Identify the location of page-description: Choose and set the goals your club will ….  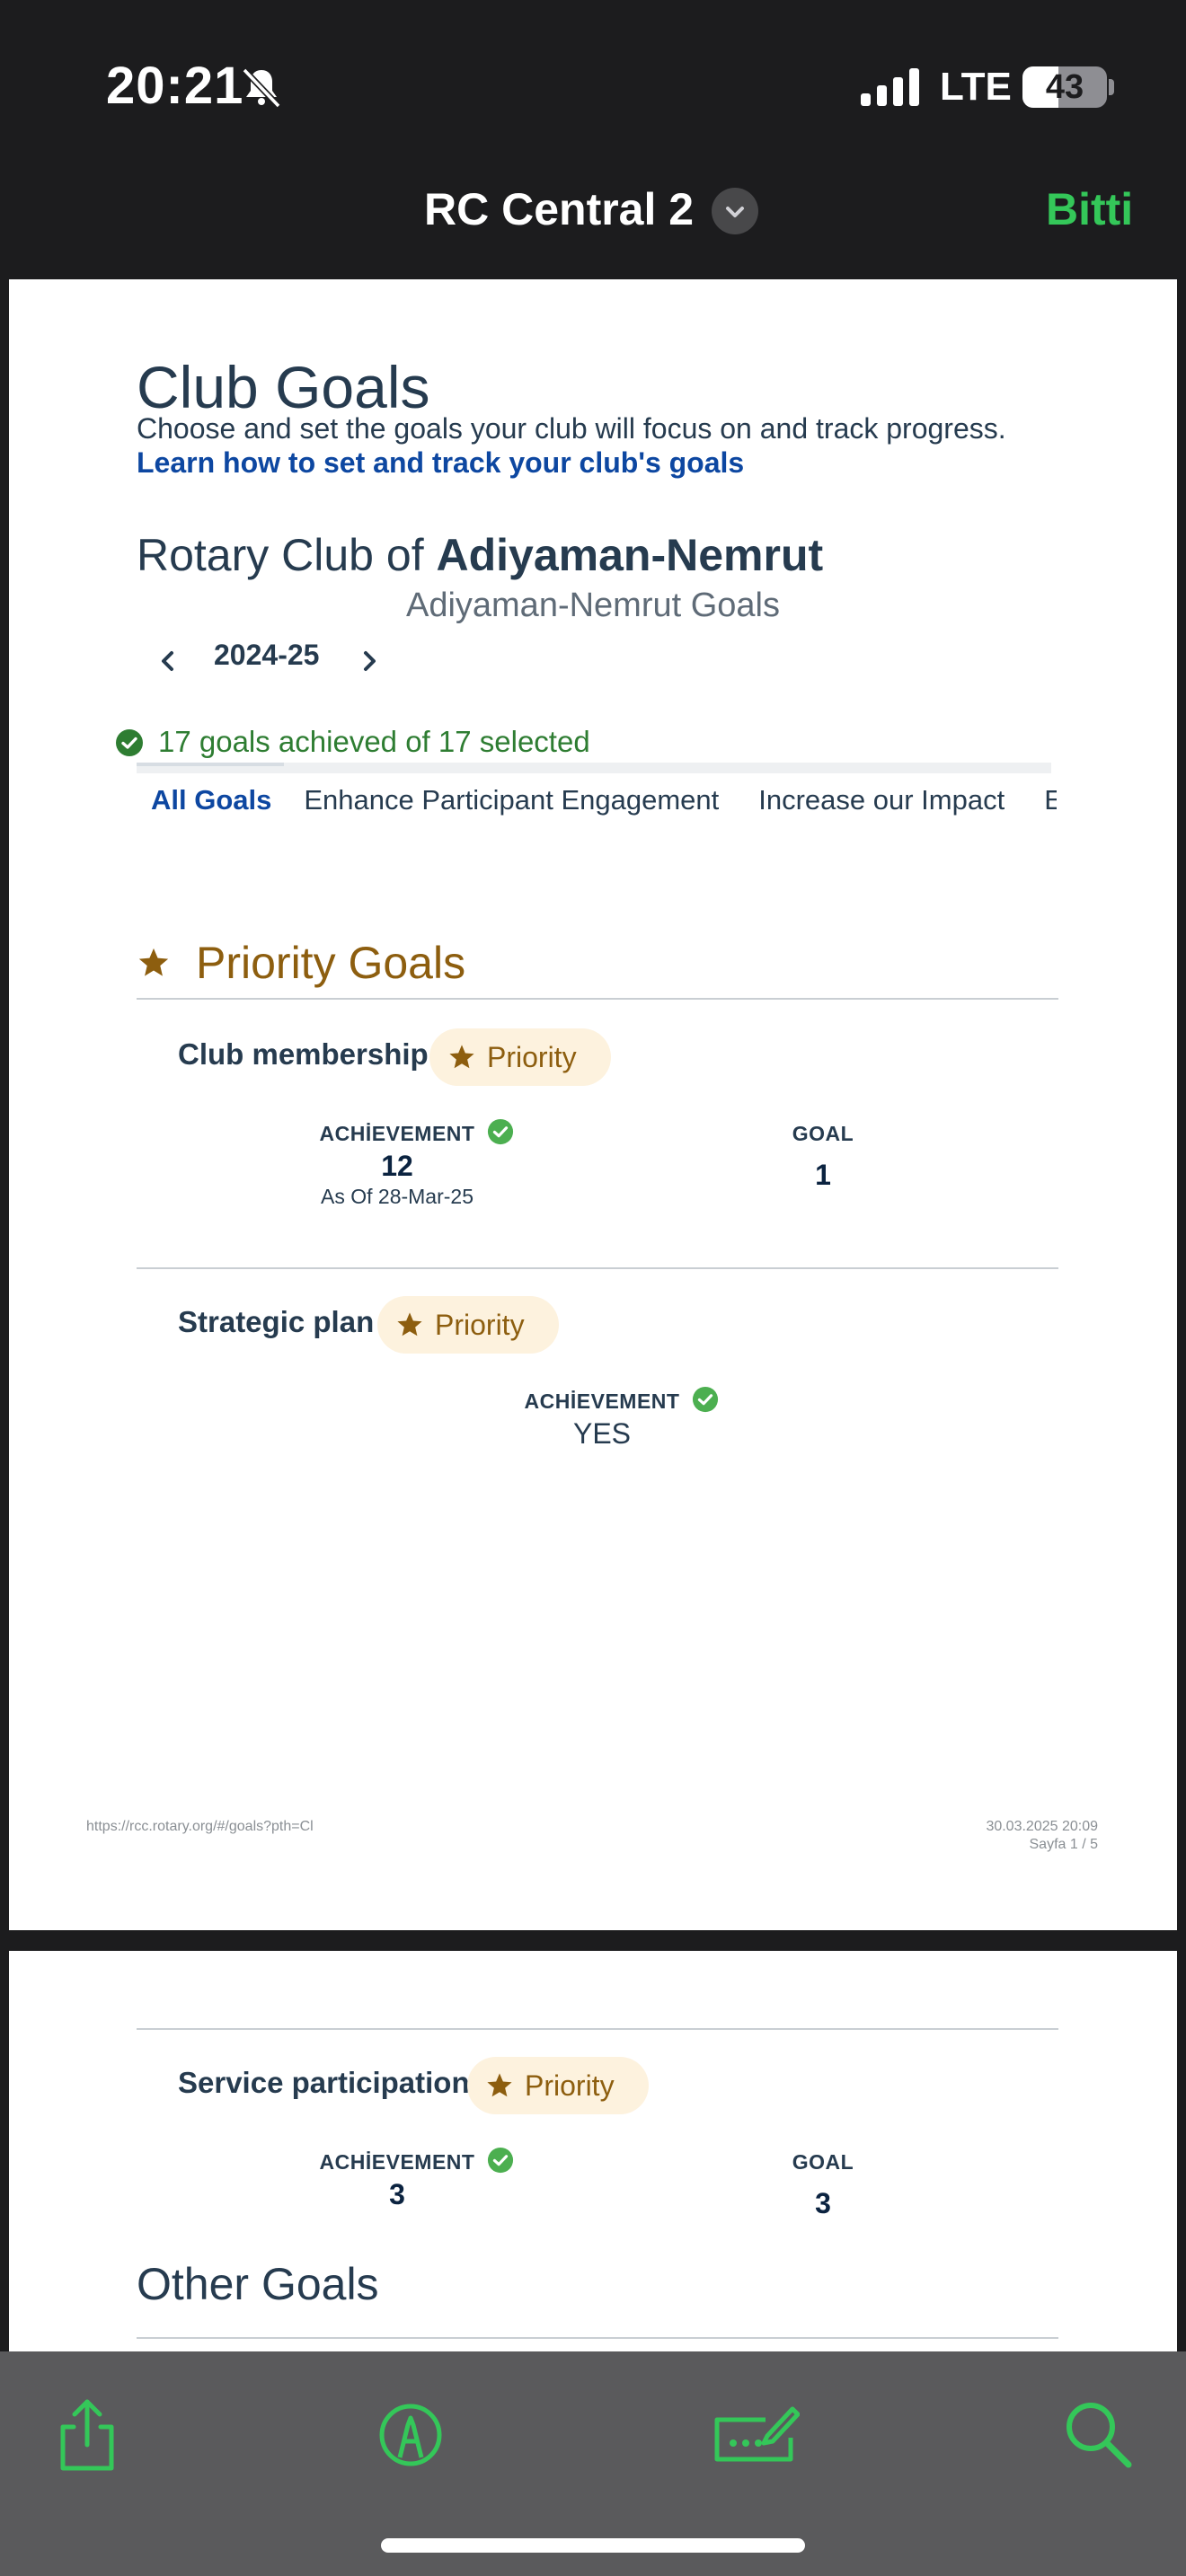
(571, 428).